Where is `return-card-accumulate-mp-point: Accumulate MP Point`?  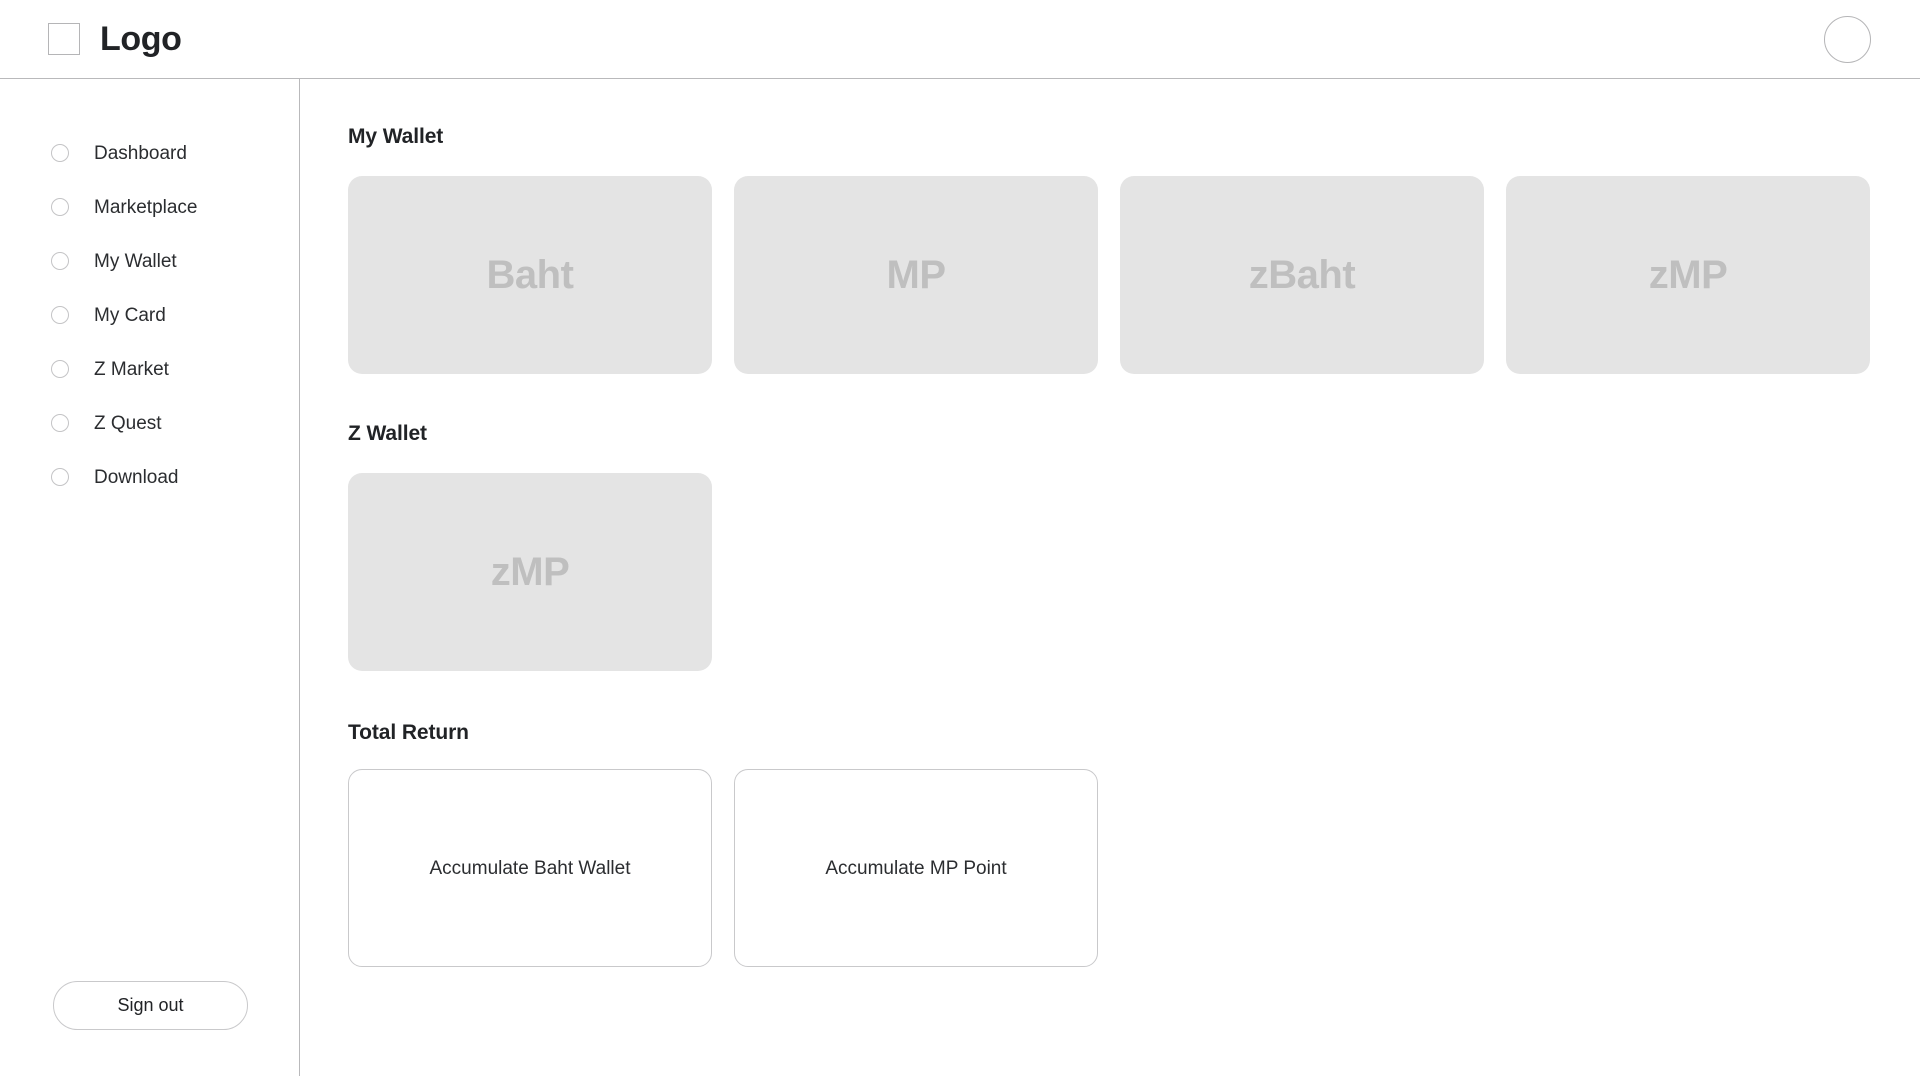
return-card-accumulate-mp-point: Accumulate MP Point is located at coordinates (916, 868).